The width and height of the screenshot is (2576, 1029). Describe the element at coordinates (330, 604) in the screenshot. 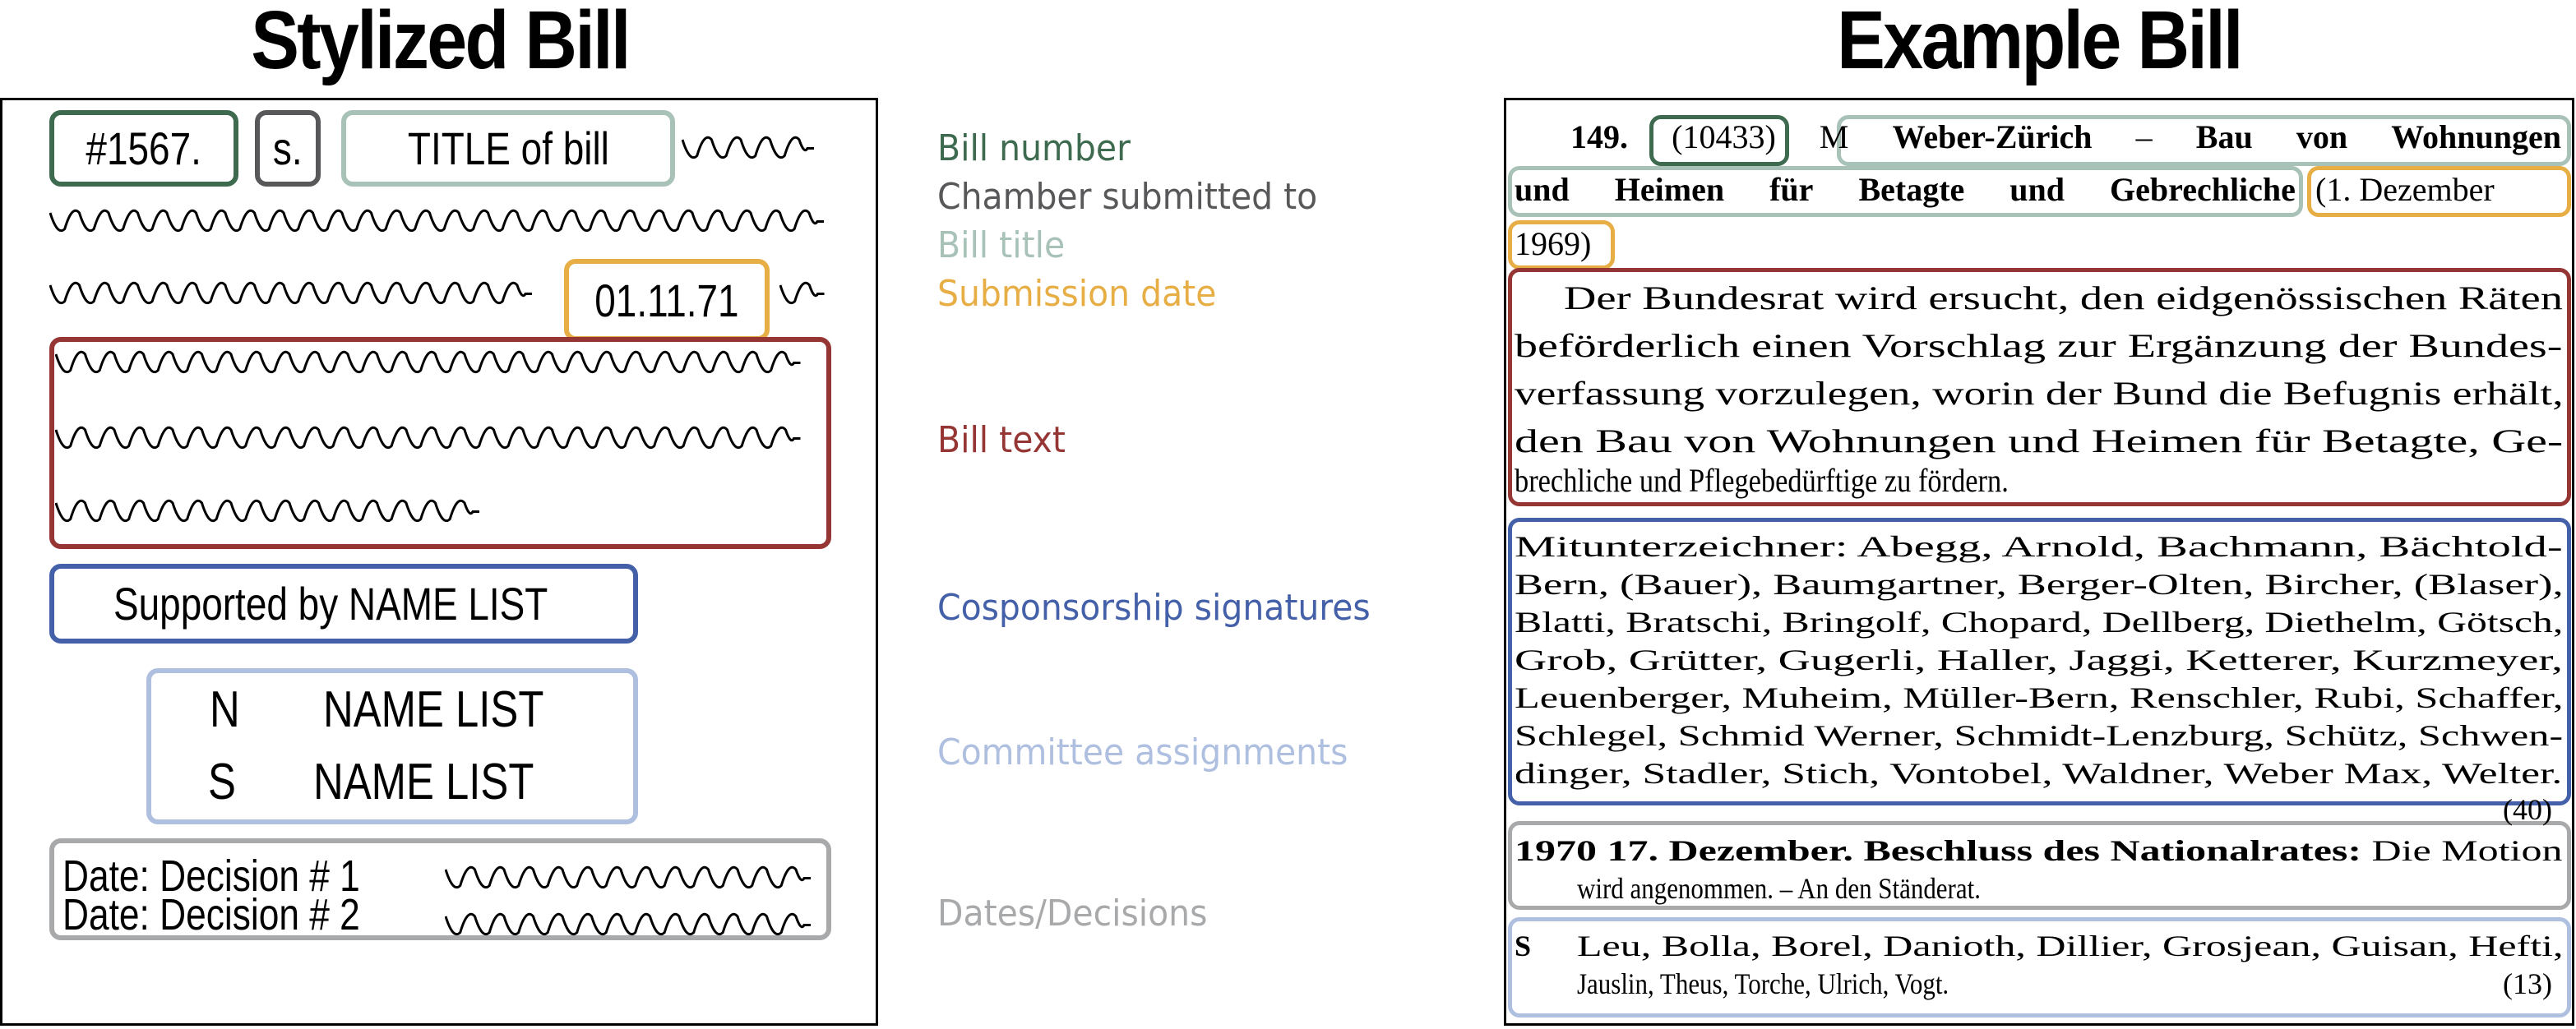

I see `stylized-supported-by: Supported by NAME LIST` at that location.